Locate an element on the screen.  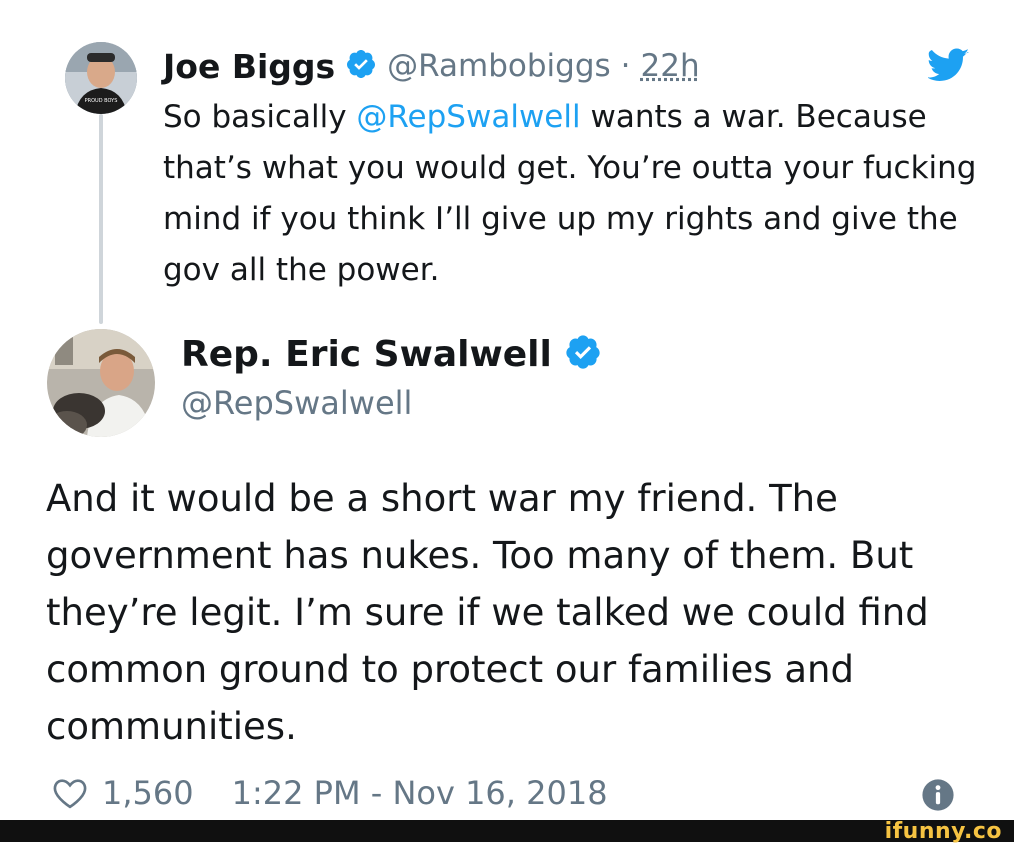
reply-author-name: Joe Biggs is located at coordinates (249, 66).